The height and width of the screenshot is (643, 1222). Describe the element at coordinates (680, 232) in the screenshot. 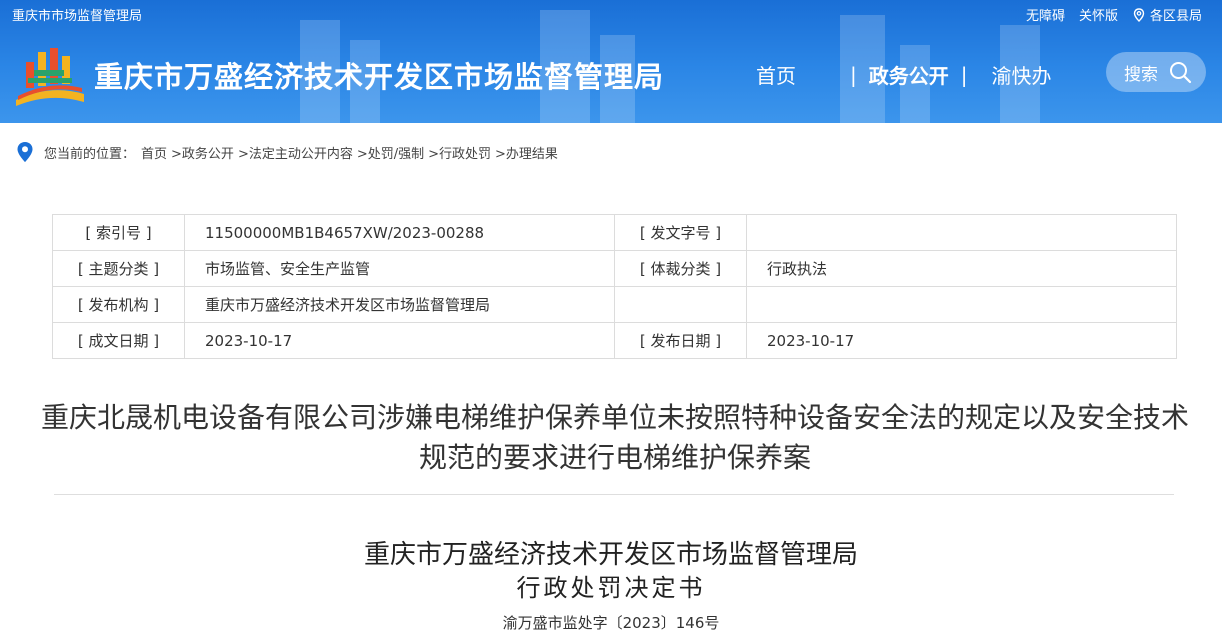

I see `docno-label: [ 发文字号 ]` at that location.